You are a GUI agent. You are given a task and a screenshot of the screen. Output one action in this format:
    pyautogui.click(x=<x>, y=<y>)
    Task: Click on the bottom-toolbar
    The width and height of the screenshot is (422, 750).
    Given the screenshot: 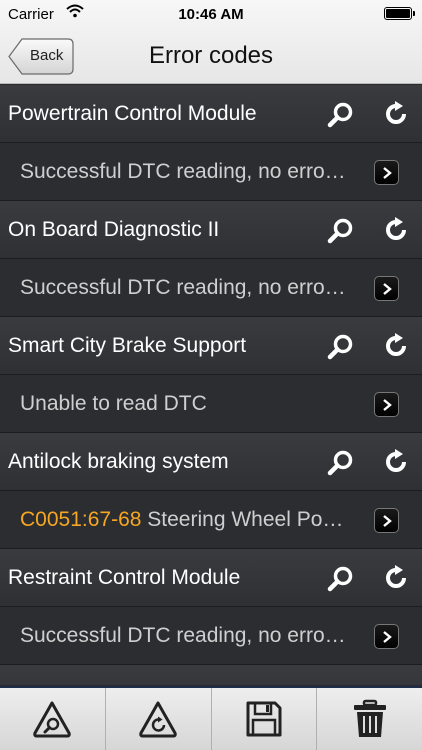 What is the action you would take?
    pyautogui.click(x=211, y=718)
    